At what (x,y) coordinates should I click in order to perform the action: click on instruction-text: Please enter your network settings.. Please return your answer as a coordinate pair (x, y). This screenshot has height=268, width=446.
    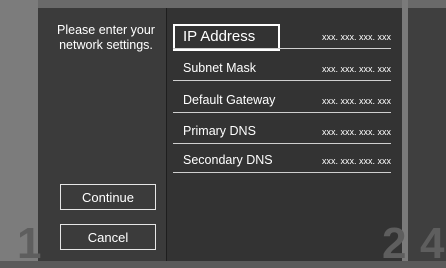
    Looking at the image, I should click on (106, 37).